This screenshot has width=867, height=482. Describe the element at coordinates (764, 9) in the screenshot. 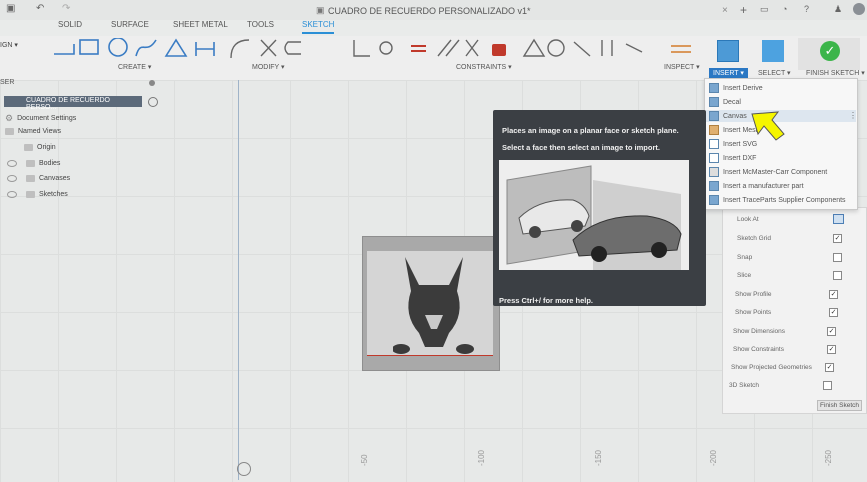

I see `chat-icon: ▭` at that location.